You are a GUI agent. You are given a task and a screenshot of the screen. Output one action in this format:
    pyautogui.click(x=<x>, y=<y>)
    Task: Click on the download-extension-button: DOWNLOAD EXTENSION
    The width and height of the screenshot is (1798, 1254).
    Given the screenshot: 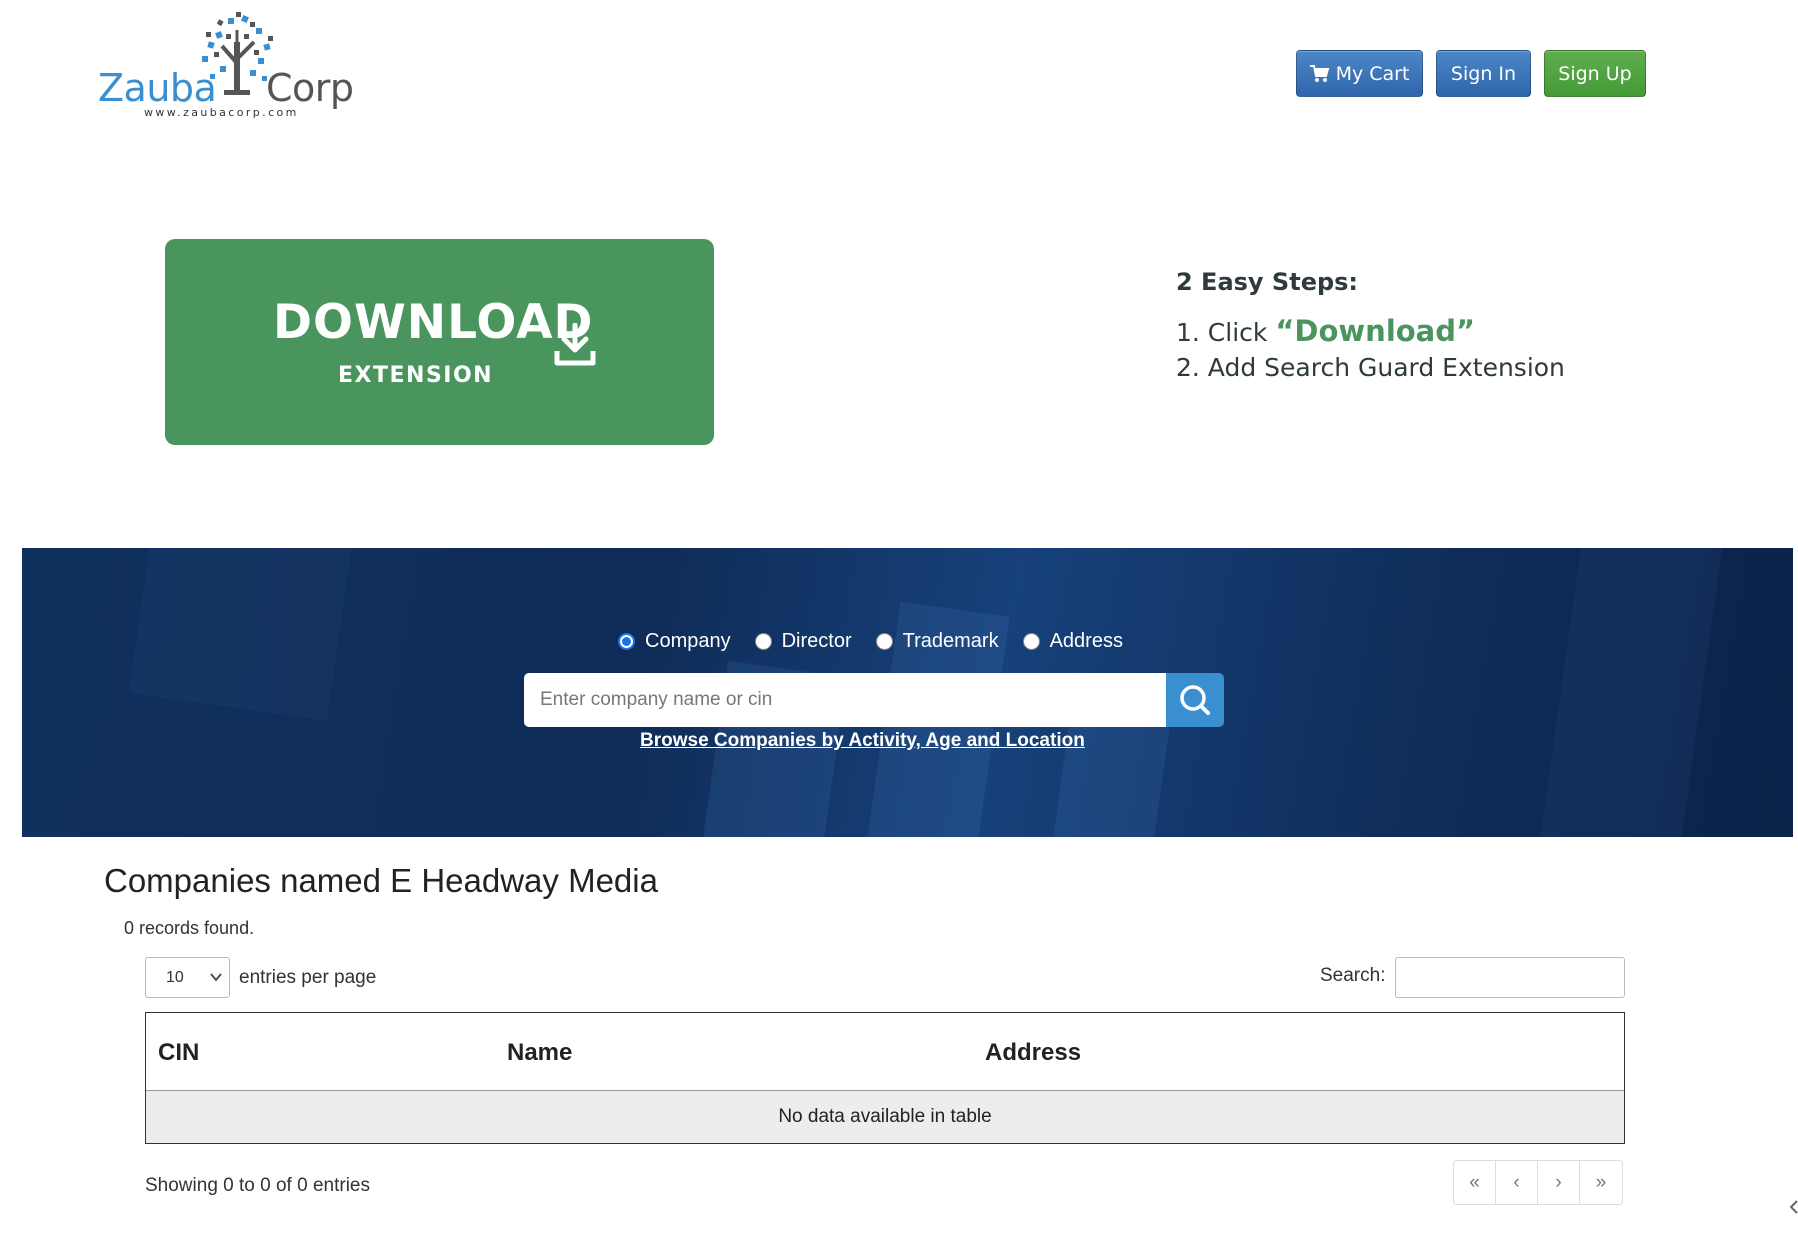 What is the action you would take?
    pyautogui.click(x=439, y=342)
    